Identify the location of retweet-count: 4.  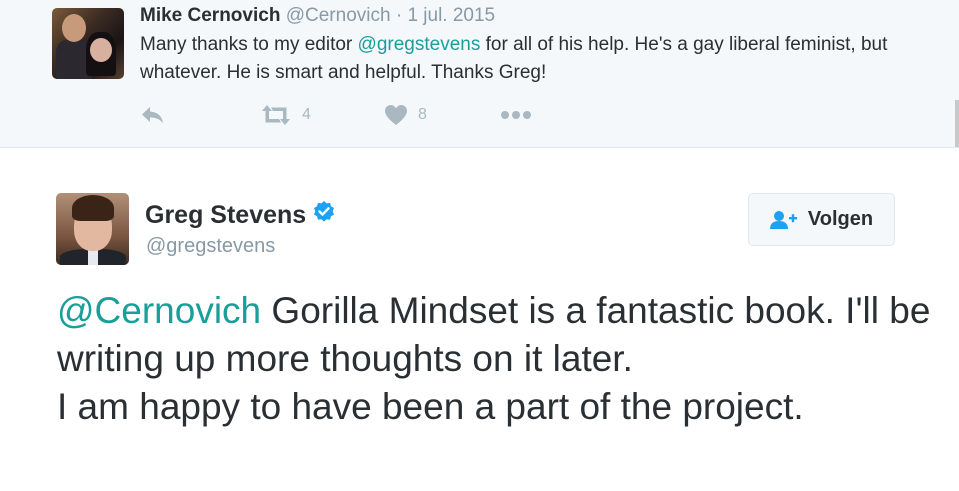
(306, 114).